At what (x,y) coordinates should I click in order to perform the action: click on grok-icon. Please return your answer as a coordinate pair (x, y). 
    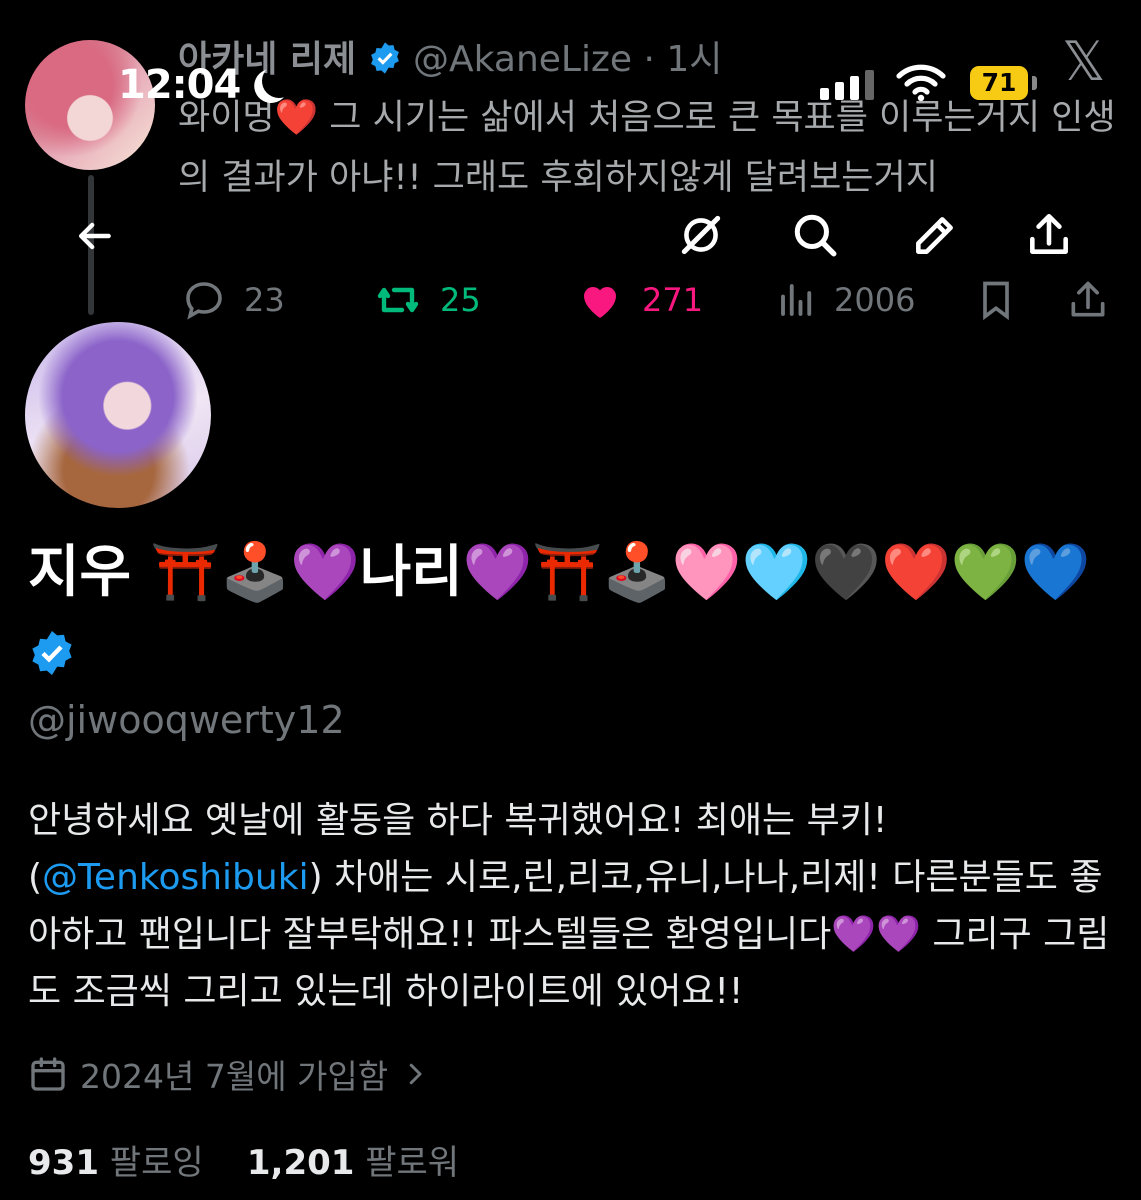
    Looking at the image, I should click on (701, 235).